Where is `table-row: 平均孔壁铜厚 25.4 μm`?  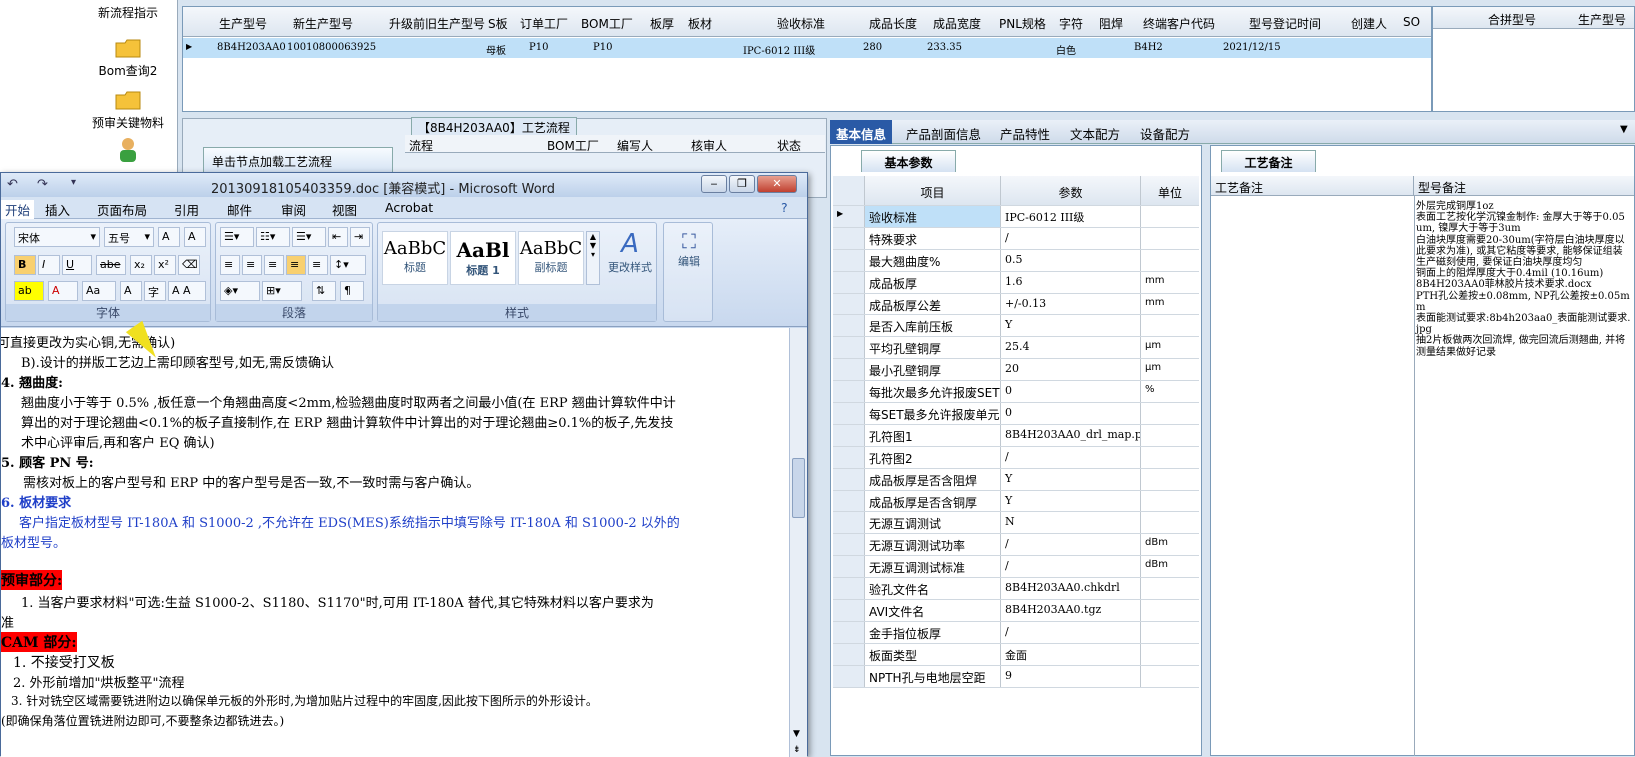 table-row: 平均孔壁铜厚 25.4 μm is located at coordinates (1016, 348).